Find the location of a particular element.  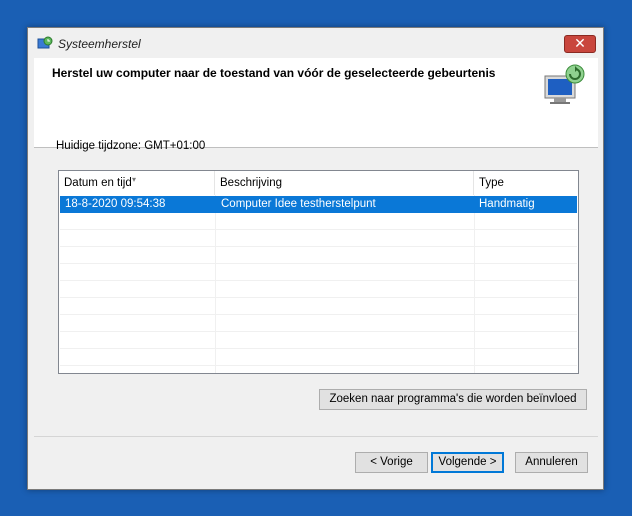

column-header-date: Datum en tijd ▾ is located at coordinates (137, 183).